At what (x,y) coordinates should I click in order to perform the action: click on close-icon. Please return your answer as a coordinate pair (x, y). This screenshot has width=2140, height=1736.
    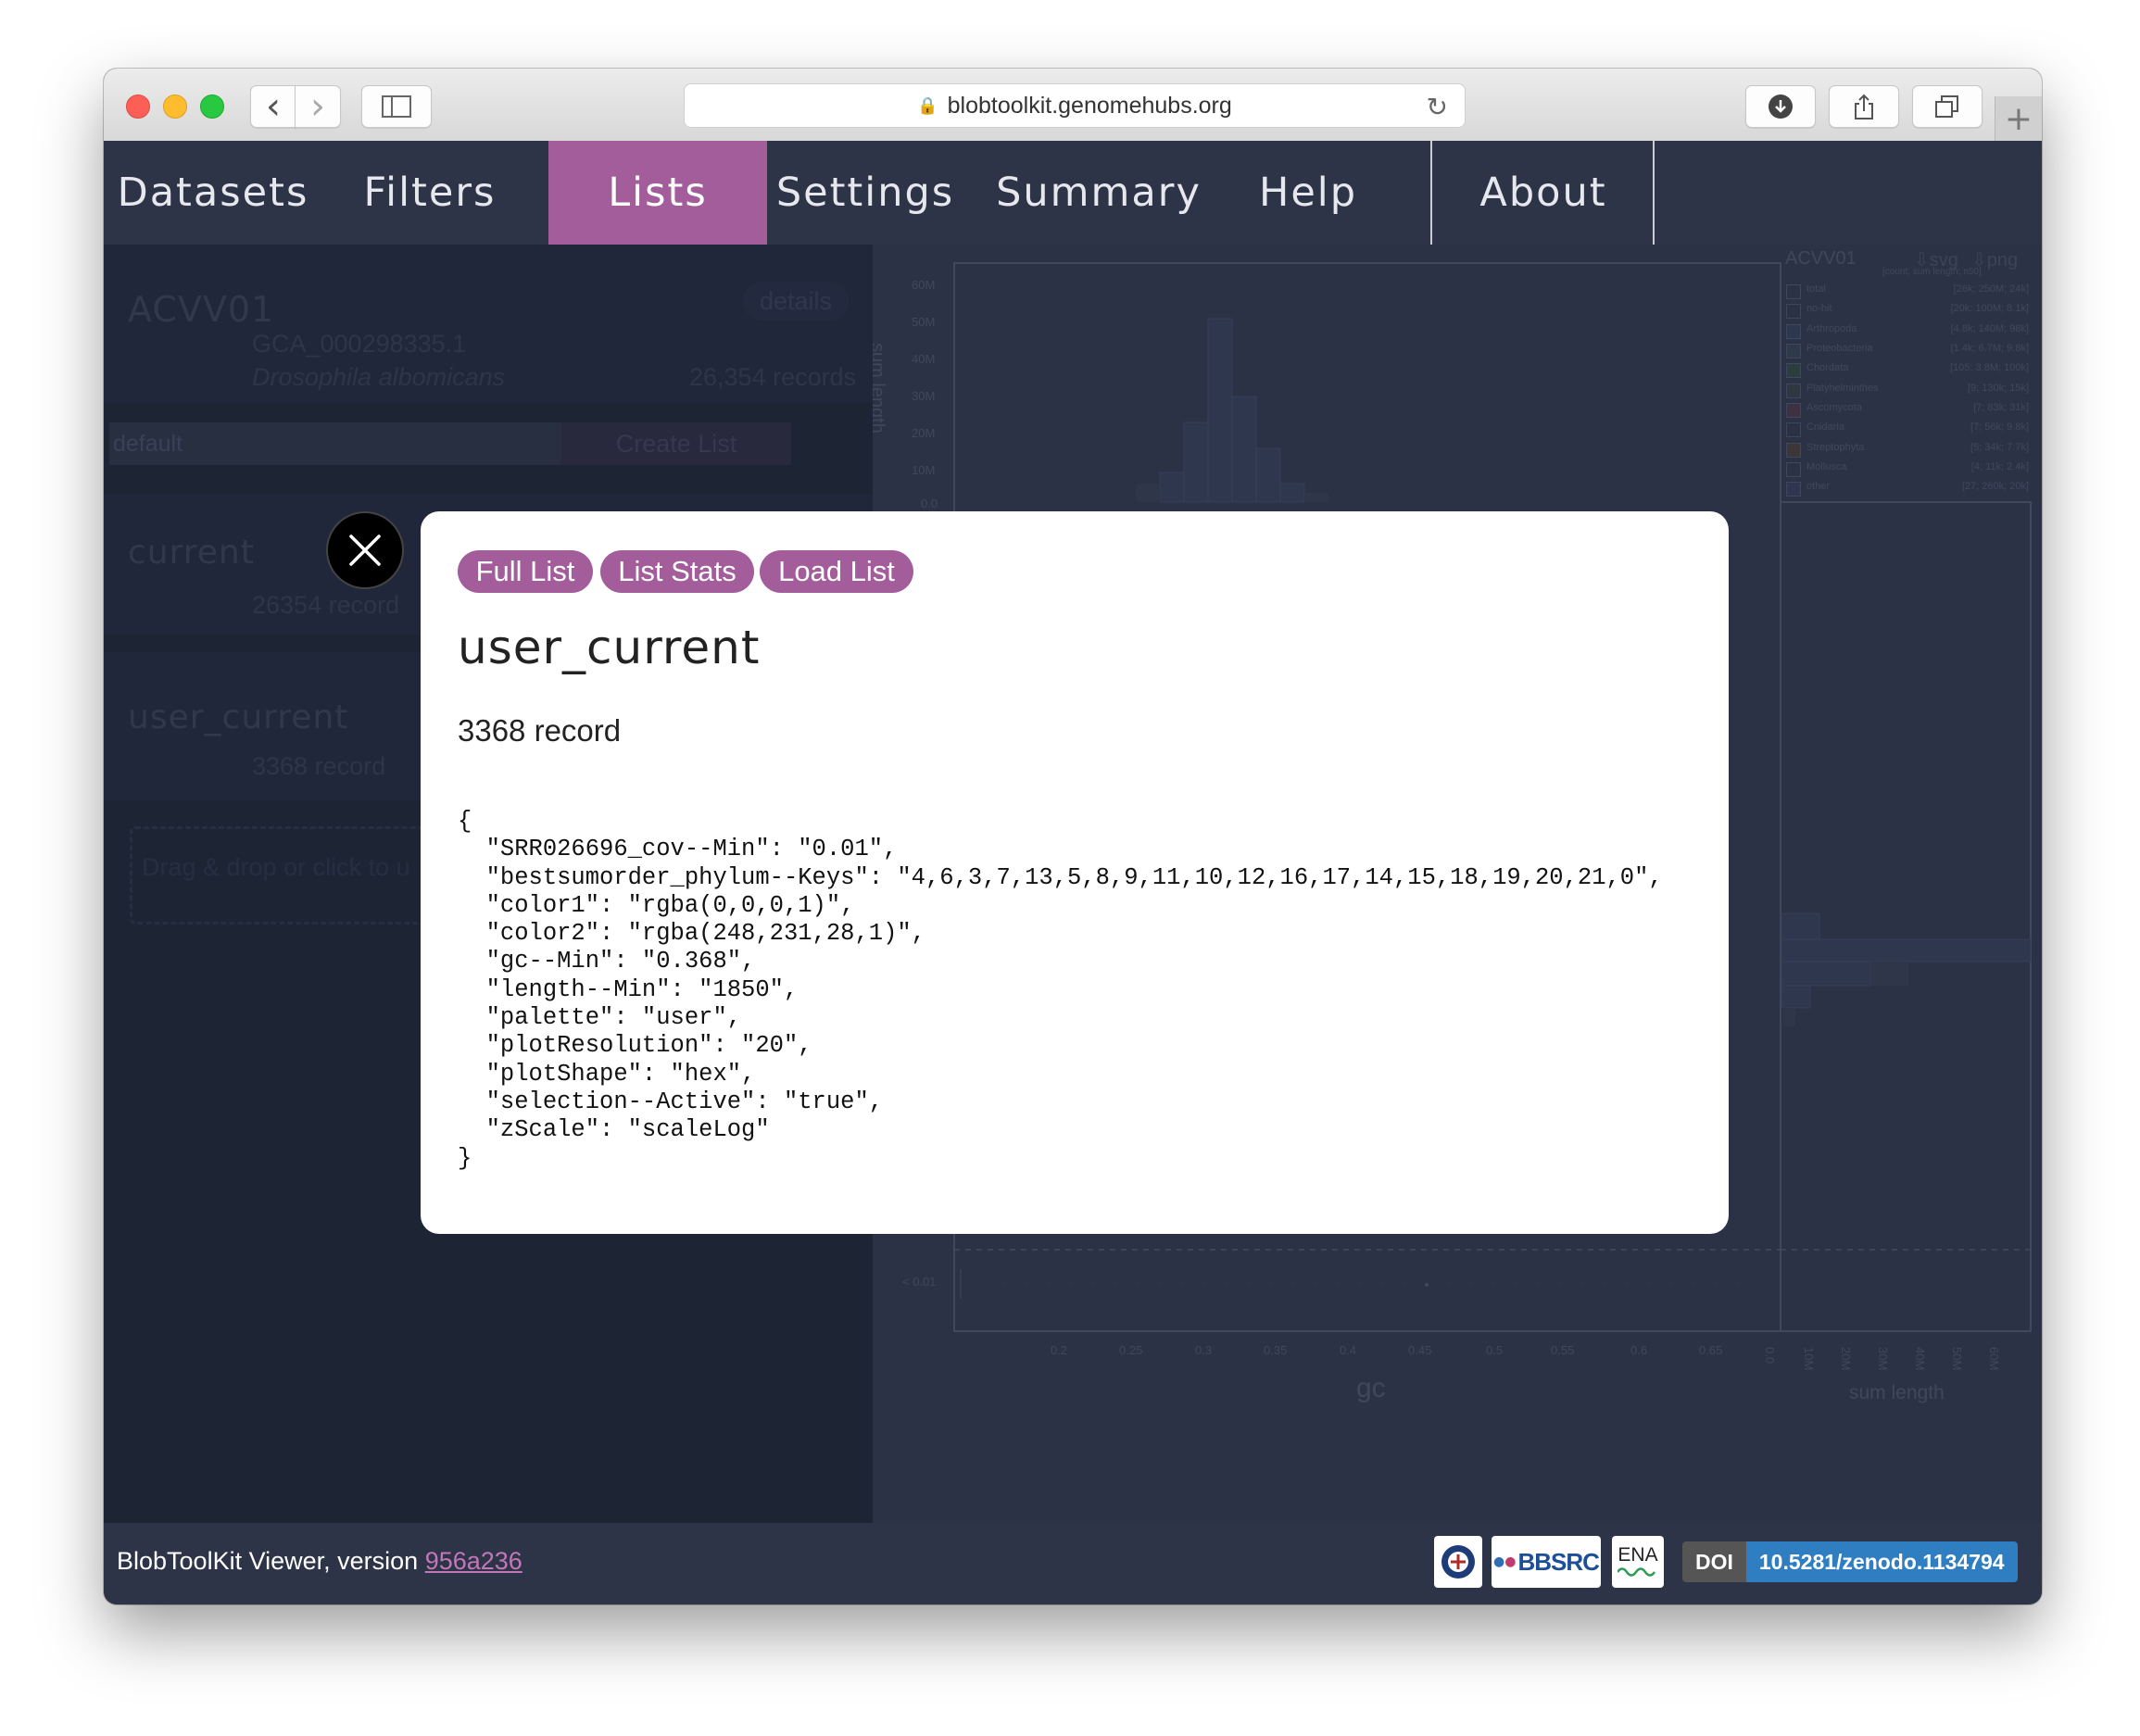
    Looking at the image, I should click on (365, 550).